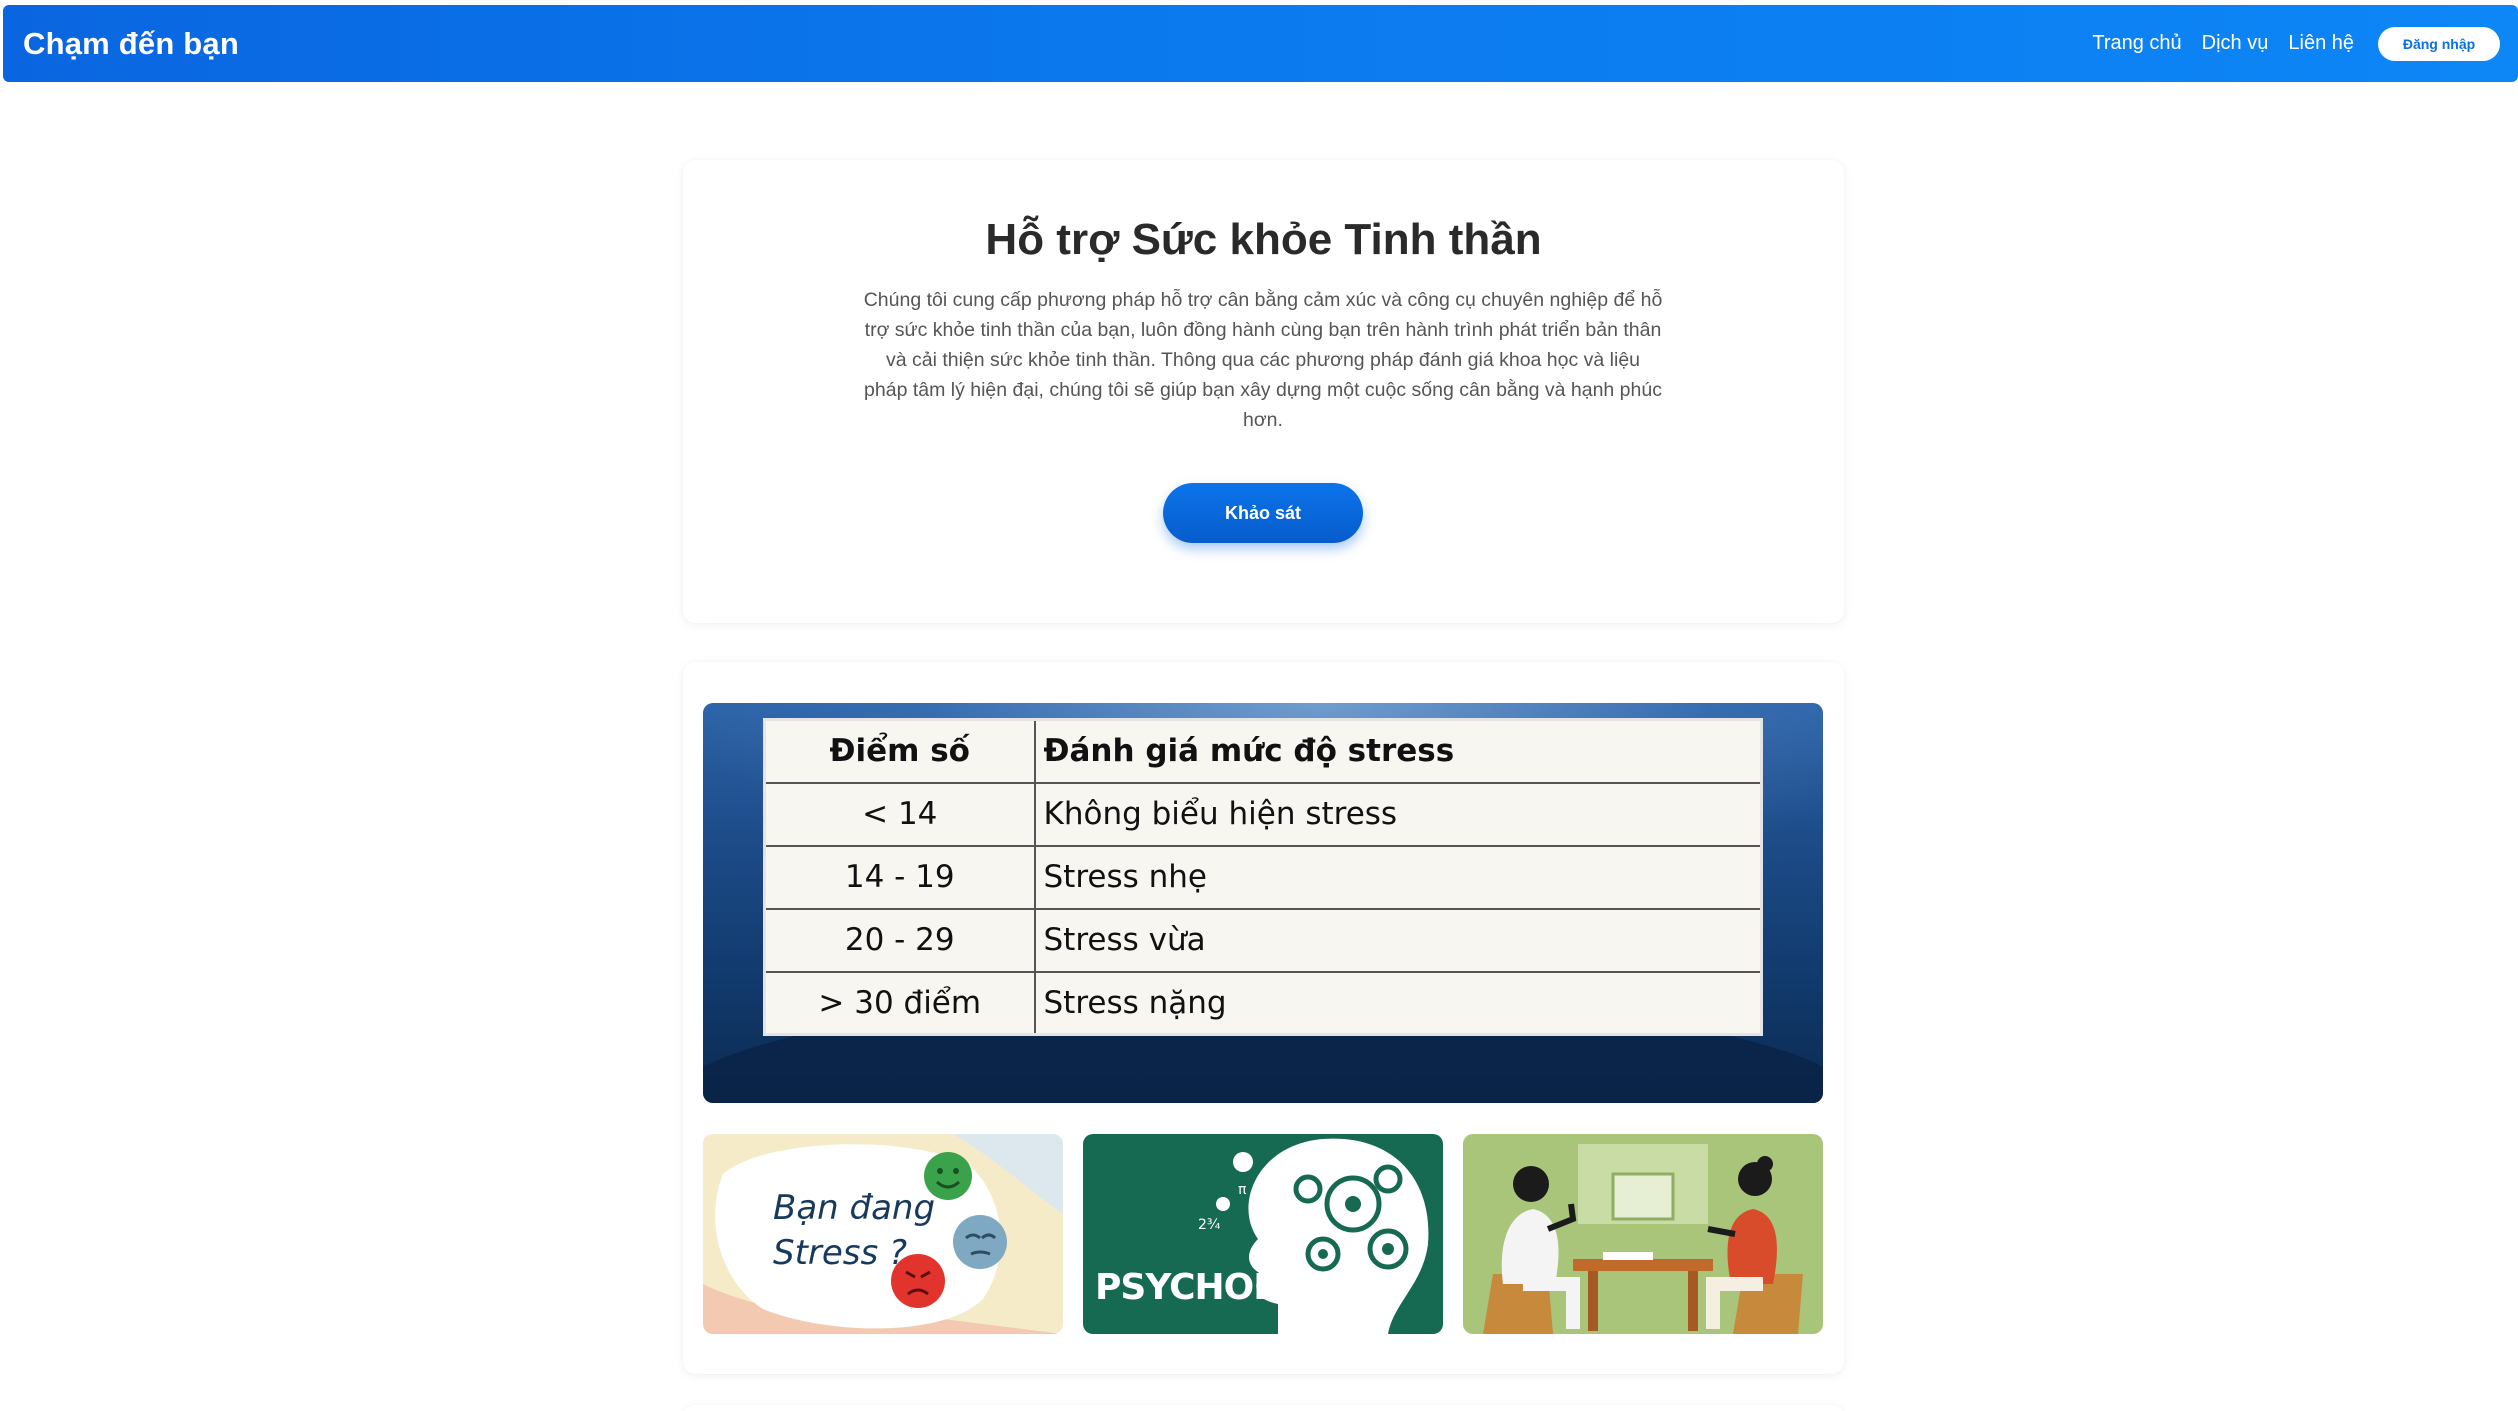  Describe the element at coordinates (1398, 751) in the screenshot. I see `table-header-evaluation: Đánh giá mức độ stress` at that location.